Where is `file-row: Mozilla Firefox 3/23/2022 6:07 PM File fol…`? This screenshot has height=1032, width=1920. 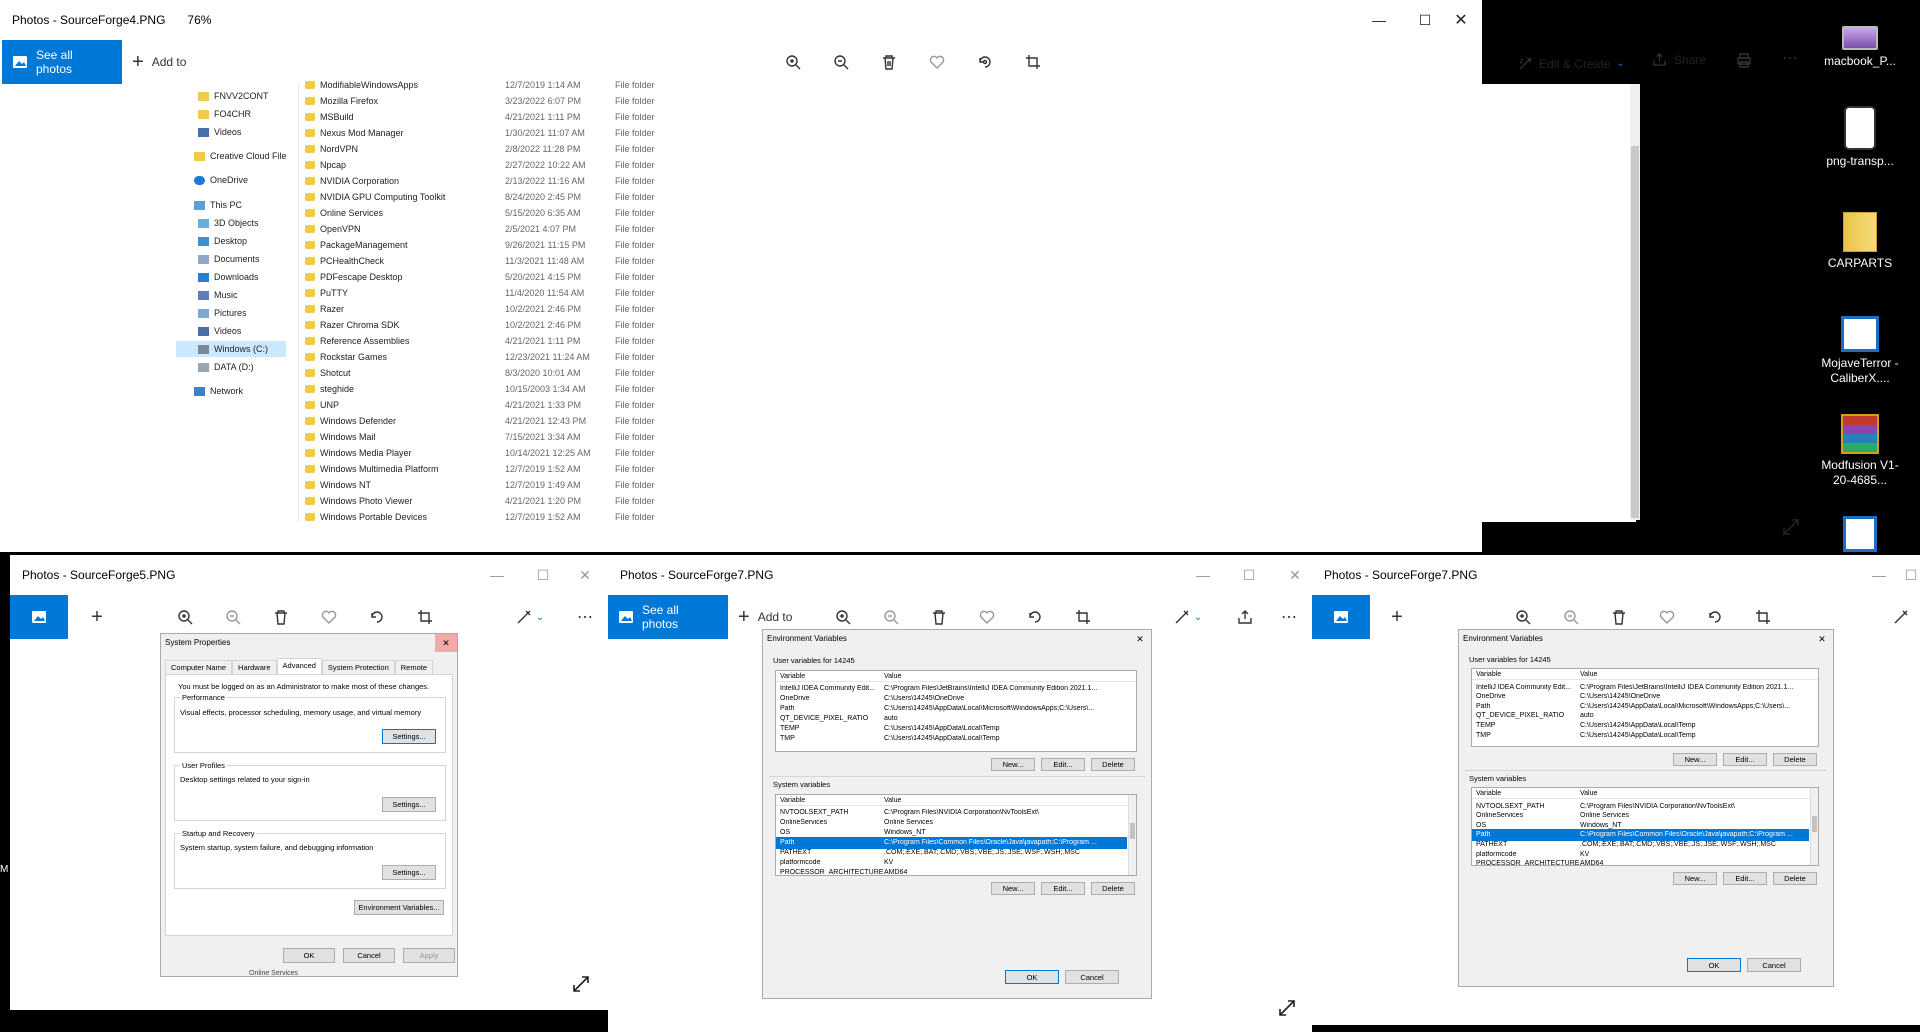
file-row: Mozilla Firefox 3/23/2022 6:07 PM File fol… is located at coordinates (480, 101).